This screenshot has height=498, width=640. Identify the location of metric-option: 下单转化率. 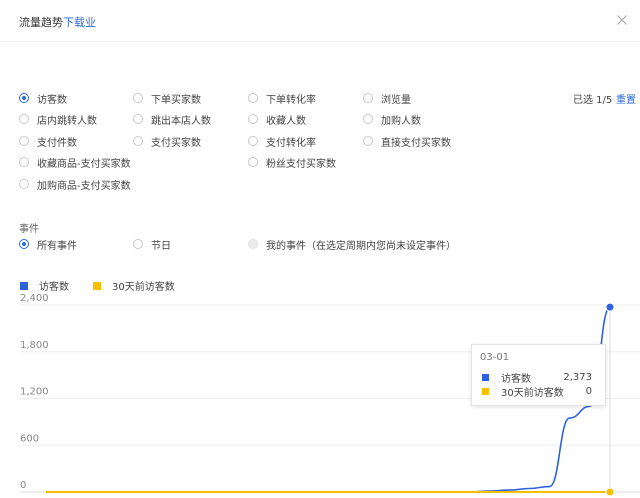
(282, 98).